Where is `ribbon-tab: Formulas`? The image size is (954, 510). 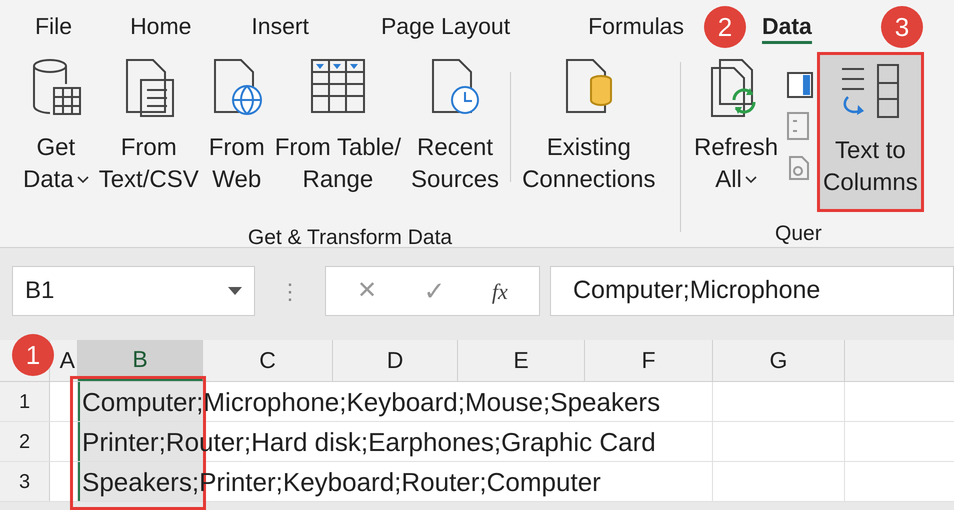
ribbon-tab: Formulas is located at coordinates (636, 27).